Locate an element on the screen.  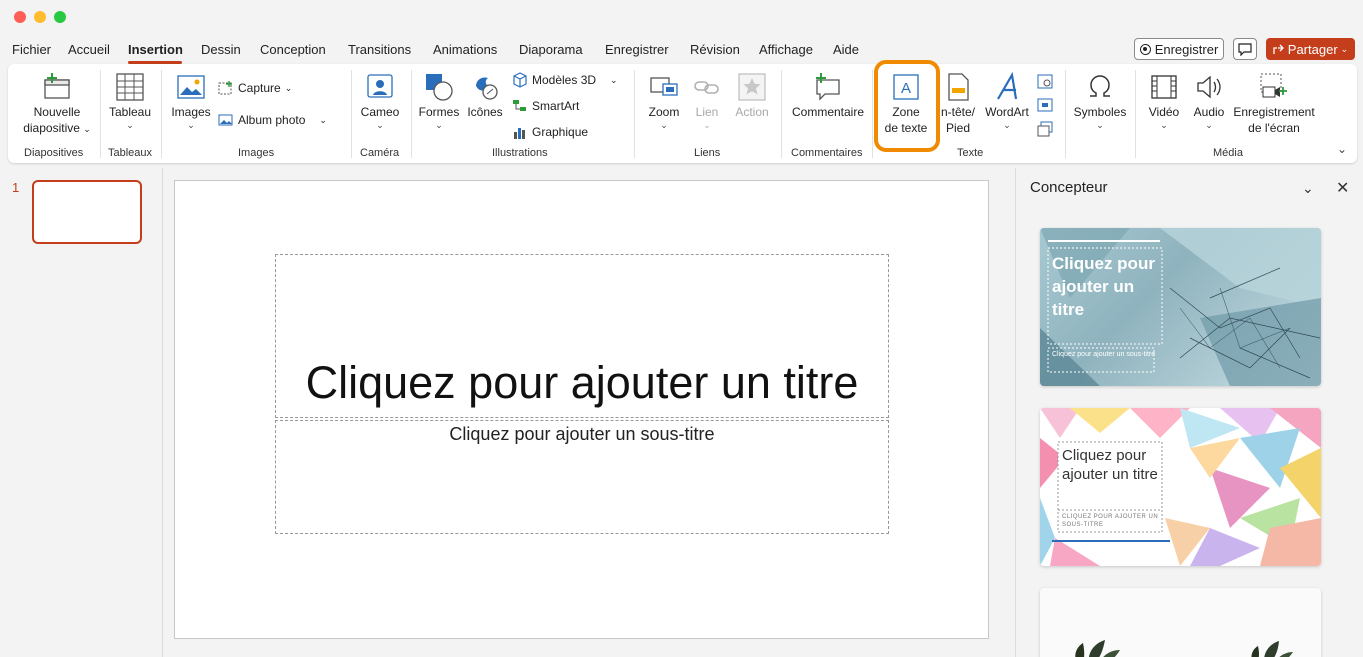
wordart-button: WordArt ⌄ is located at coordinates (1007, 101).